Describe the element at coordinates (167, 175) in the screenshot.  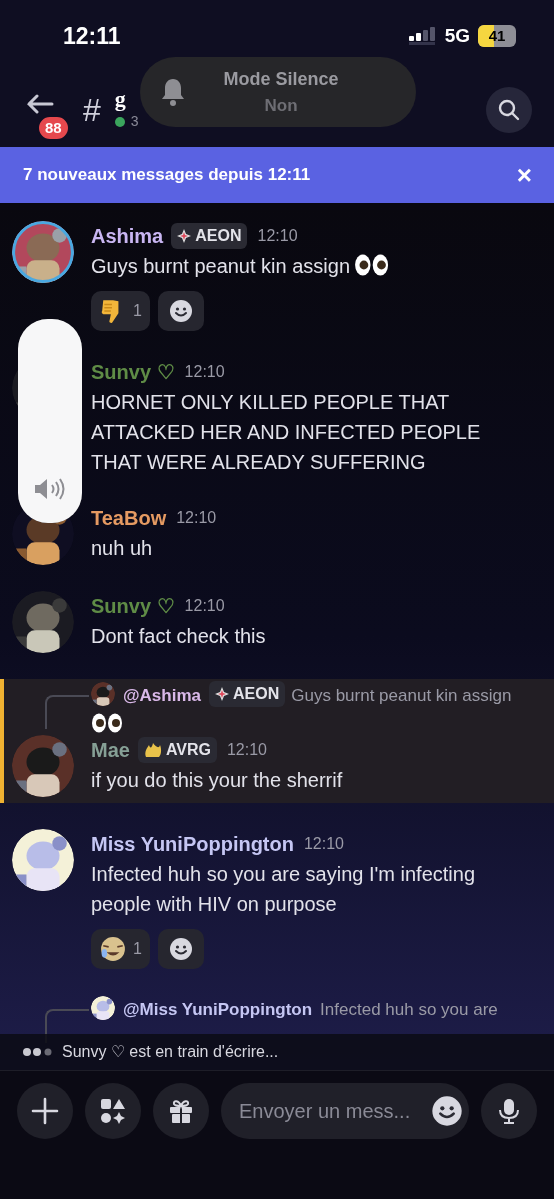
I see `banner-text: 7 nouveaux messages depuis 12:11` at that location.